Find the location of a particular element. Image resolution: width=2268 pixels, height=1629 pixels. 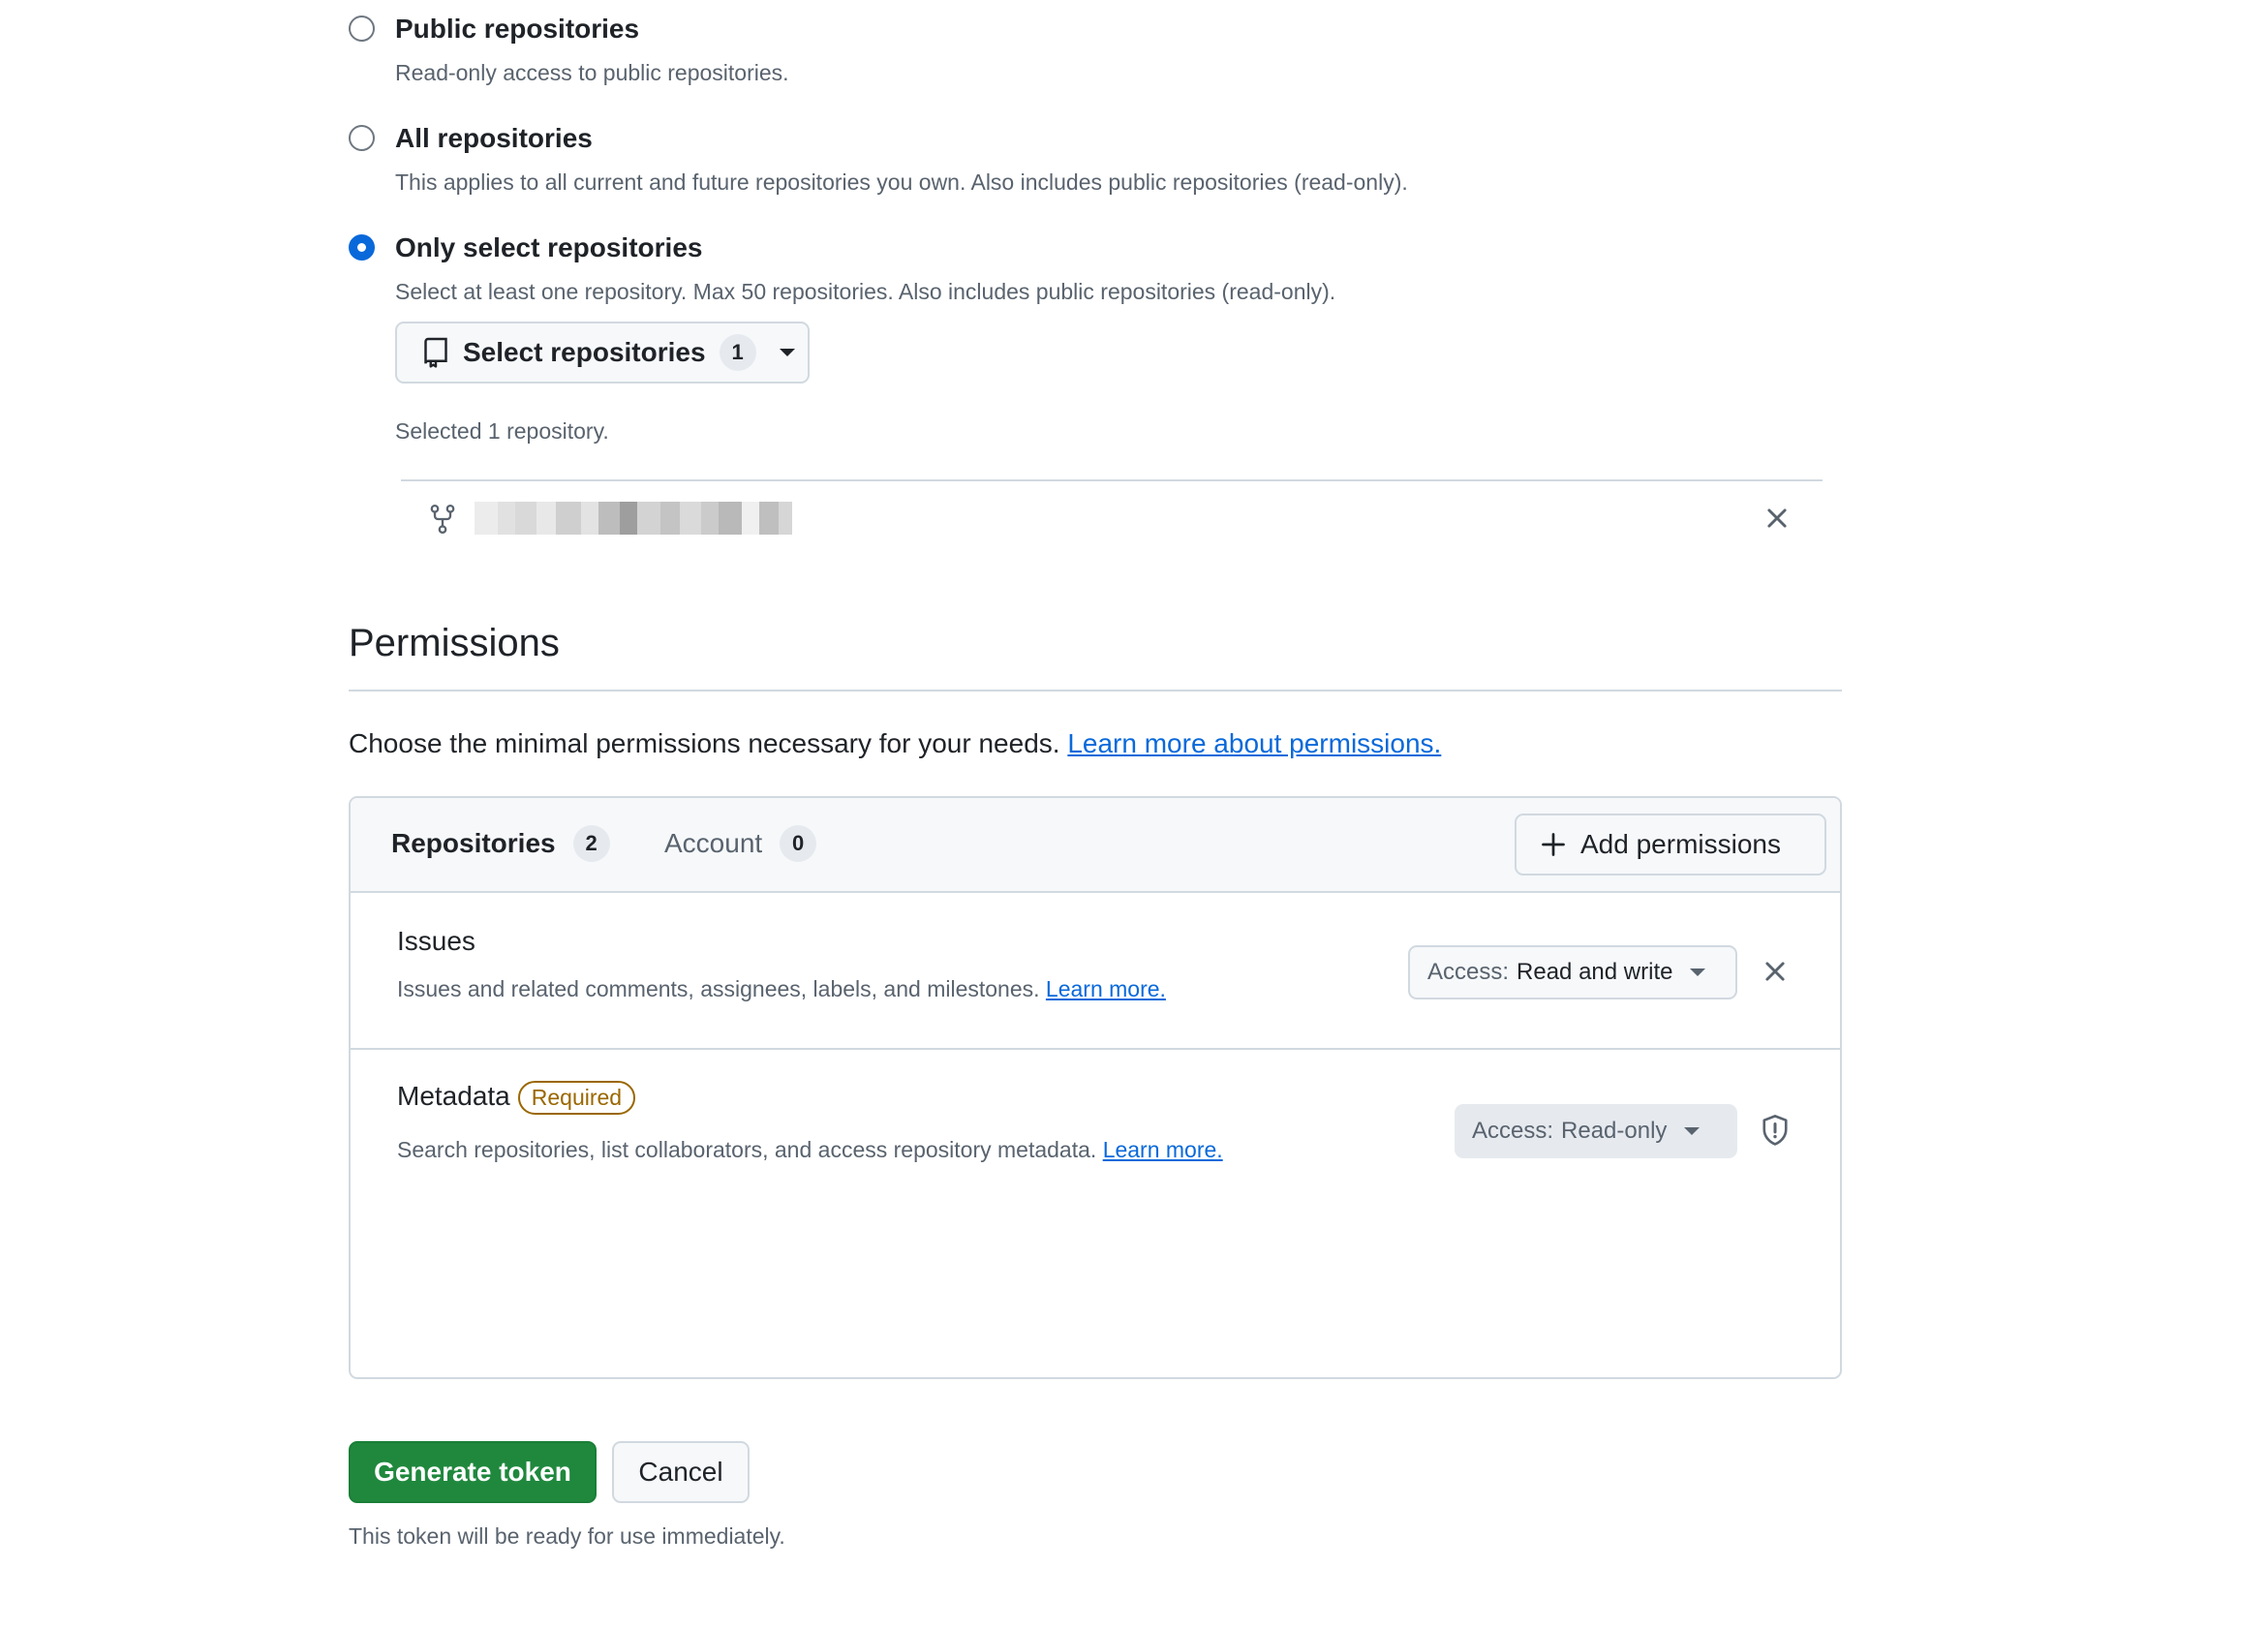

add-permissions-button: Add permissions is located at coordinates (1671, 845).